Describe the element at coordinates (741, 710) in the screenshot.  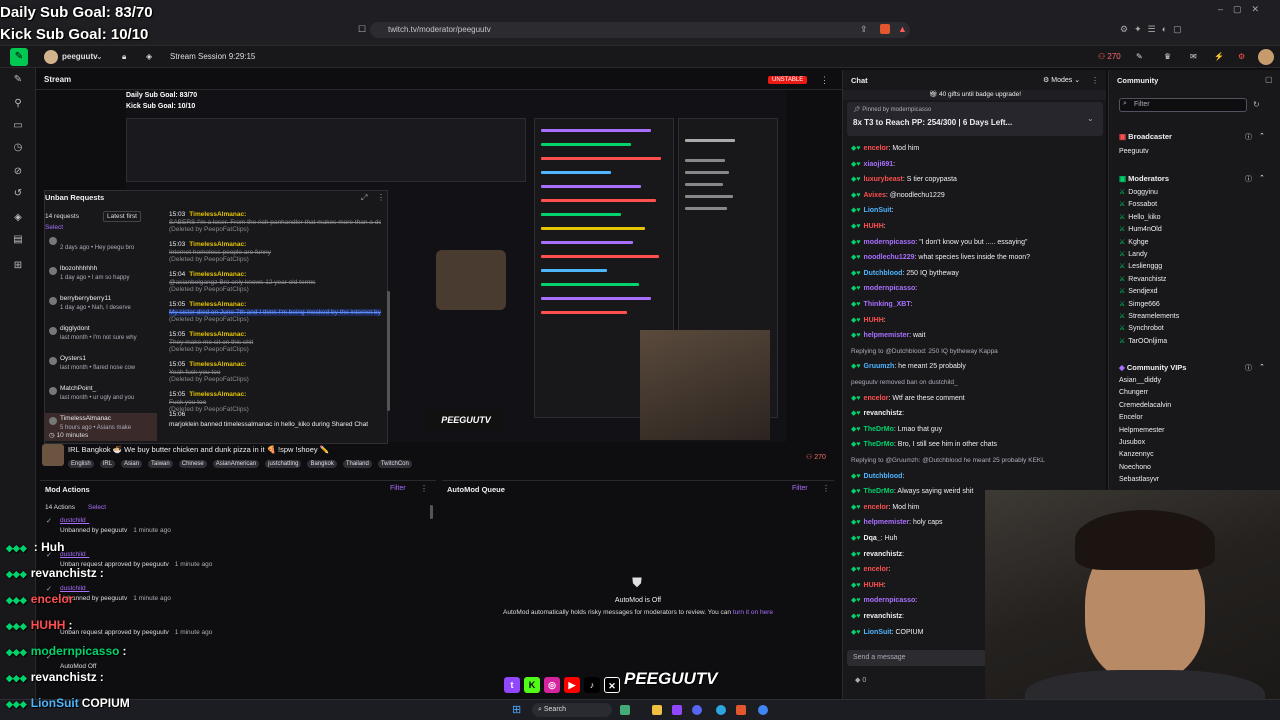
I see `brave-icon` at that location.